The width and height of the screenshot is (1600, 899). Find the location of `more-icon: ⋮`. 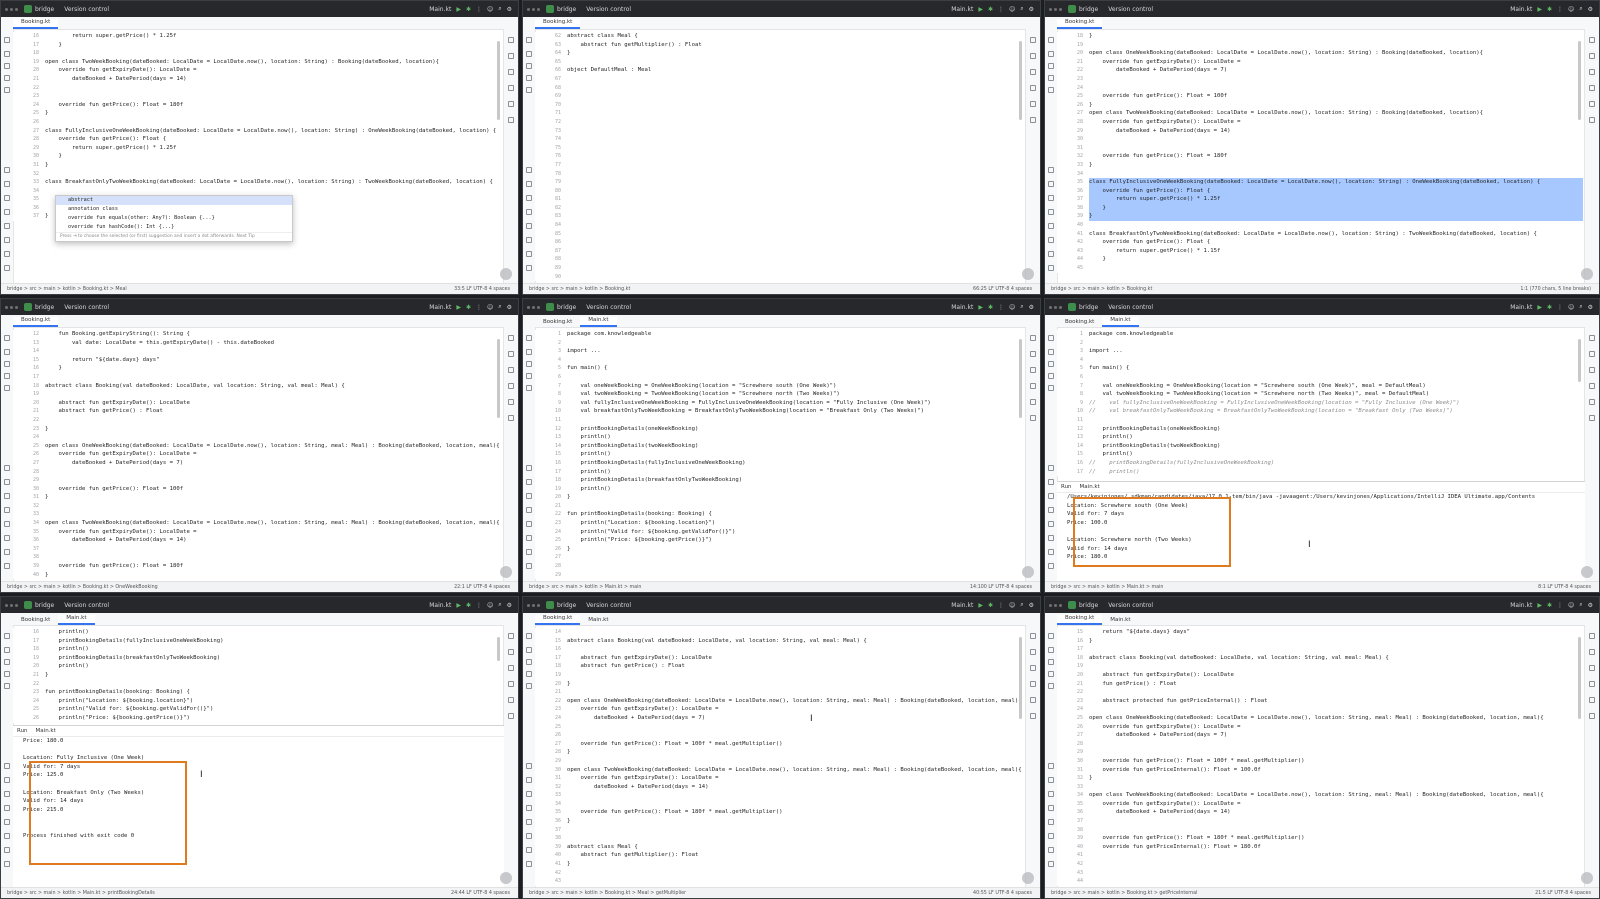

more-icon: ⋮ is located at coordinates (479, 605).